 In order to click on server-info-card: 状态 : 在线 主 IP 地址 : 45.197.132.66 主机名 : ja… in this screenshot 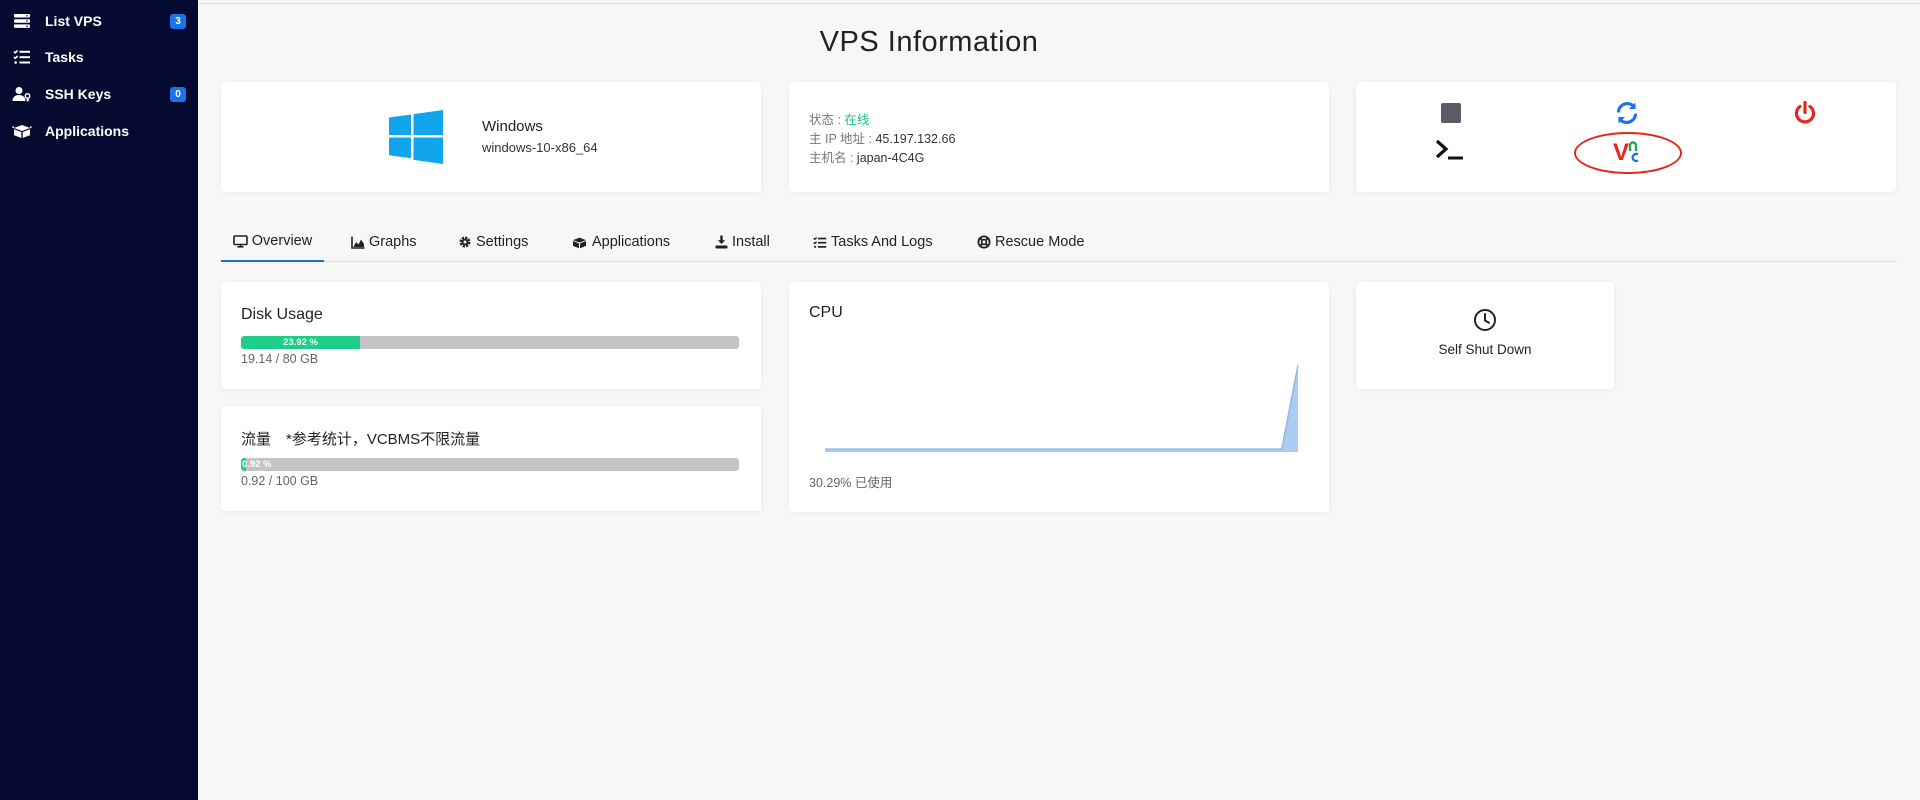, I will do `click(1059, 137)`.